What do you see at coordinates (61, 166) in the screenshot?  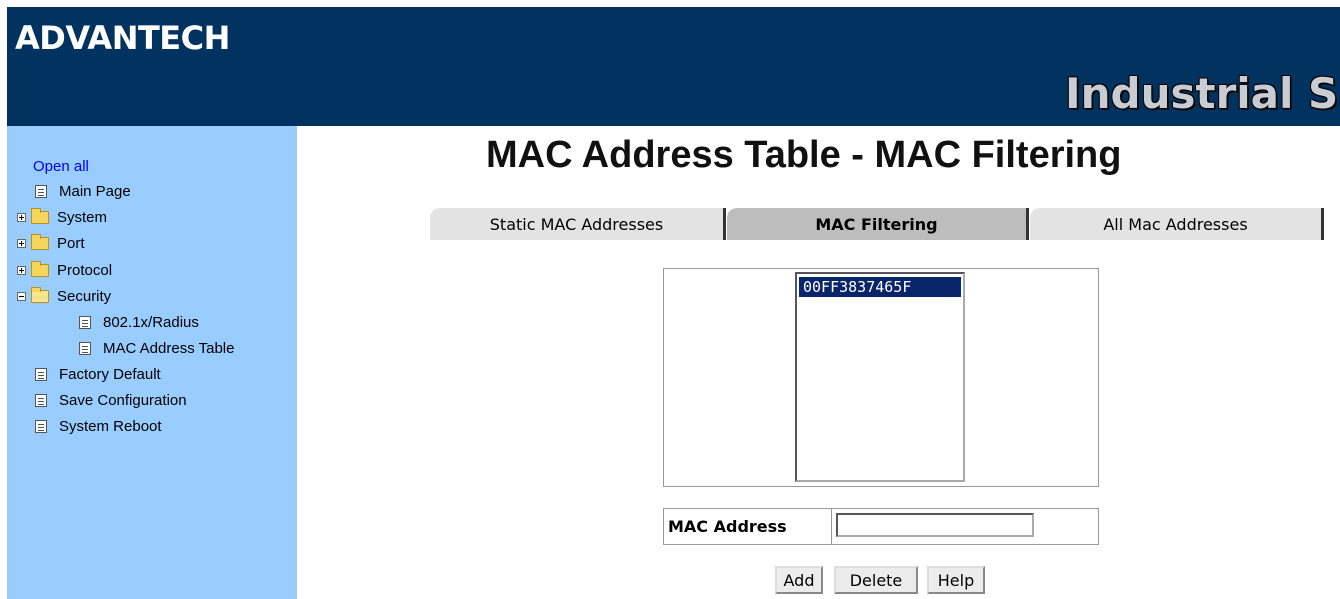 I see `open-all-link: Open all` at bounding box center [61, 166].